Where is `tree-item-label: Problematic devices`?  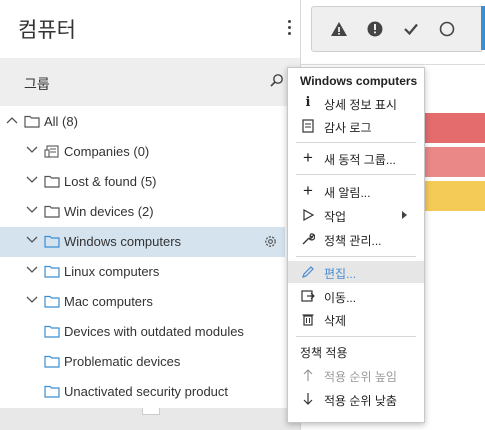
tree-item-label: Problematic devices is located at coordinates (122, 361).